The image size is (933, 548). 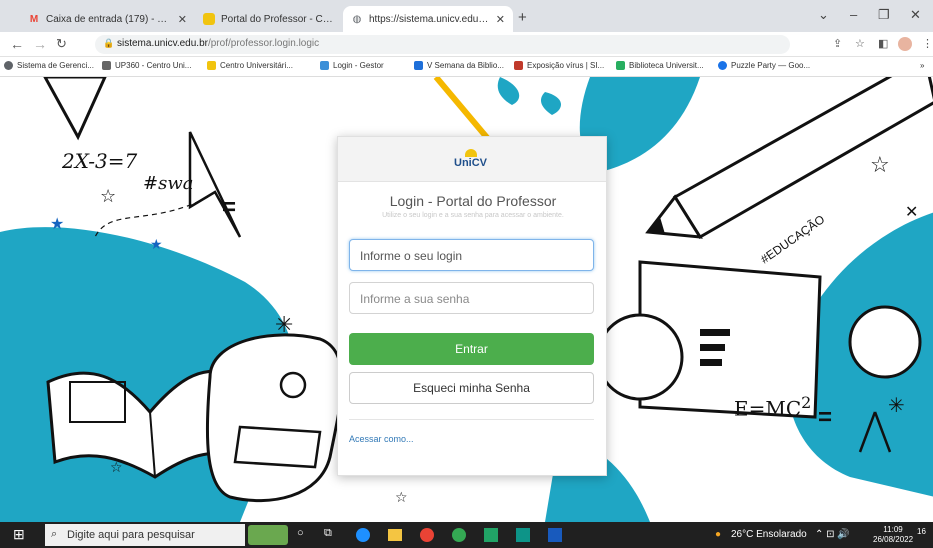 I want to click on cortana-icon: ○, so click(x=300, y=533).